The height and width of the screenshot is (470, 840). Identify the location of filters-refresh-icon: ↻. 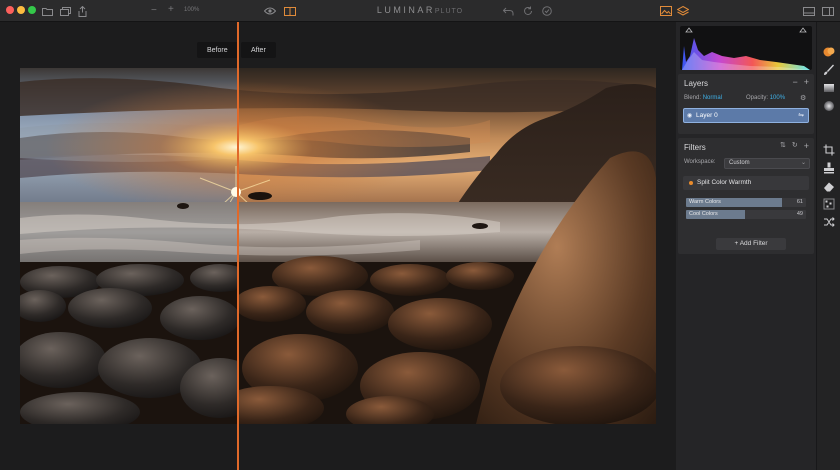
(795, 146).